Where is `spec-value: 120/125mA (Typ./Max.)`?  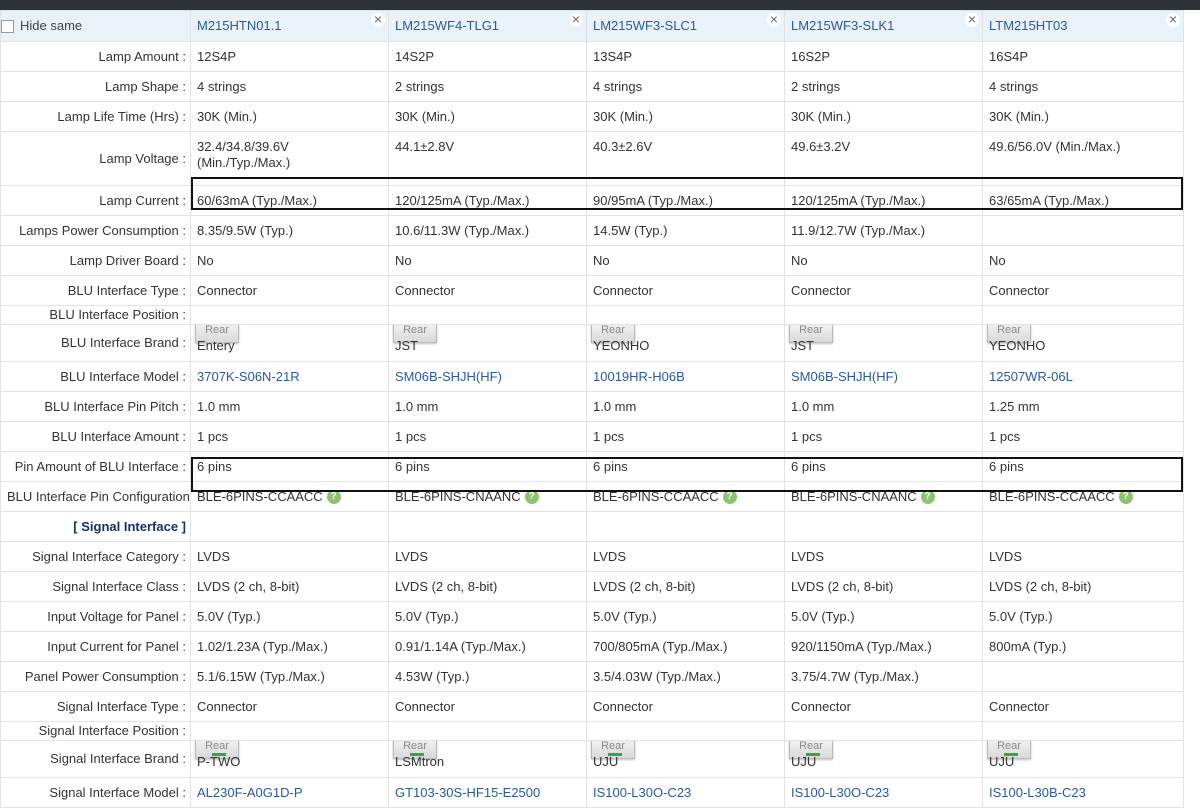
spec-value: 120/125mA (Typ./Max.) is located at coordinates (462, 200).